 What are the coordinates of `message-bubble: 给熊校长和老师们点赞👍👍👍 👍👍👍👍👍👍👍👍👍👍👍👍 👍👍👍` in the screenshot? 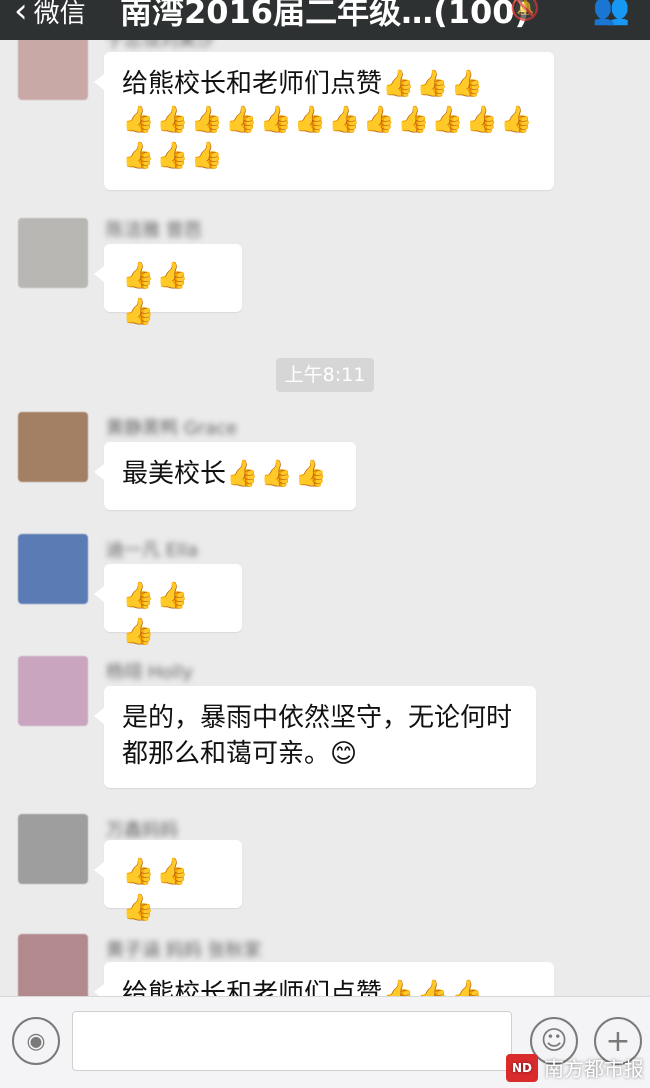 It's located at (324, 121).